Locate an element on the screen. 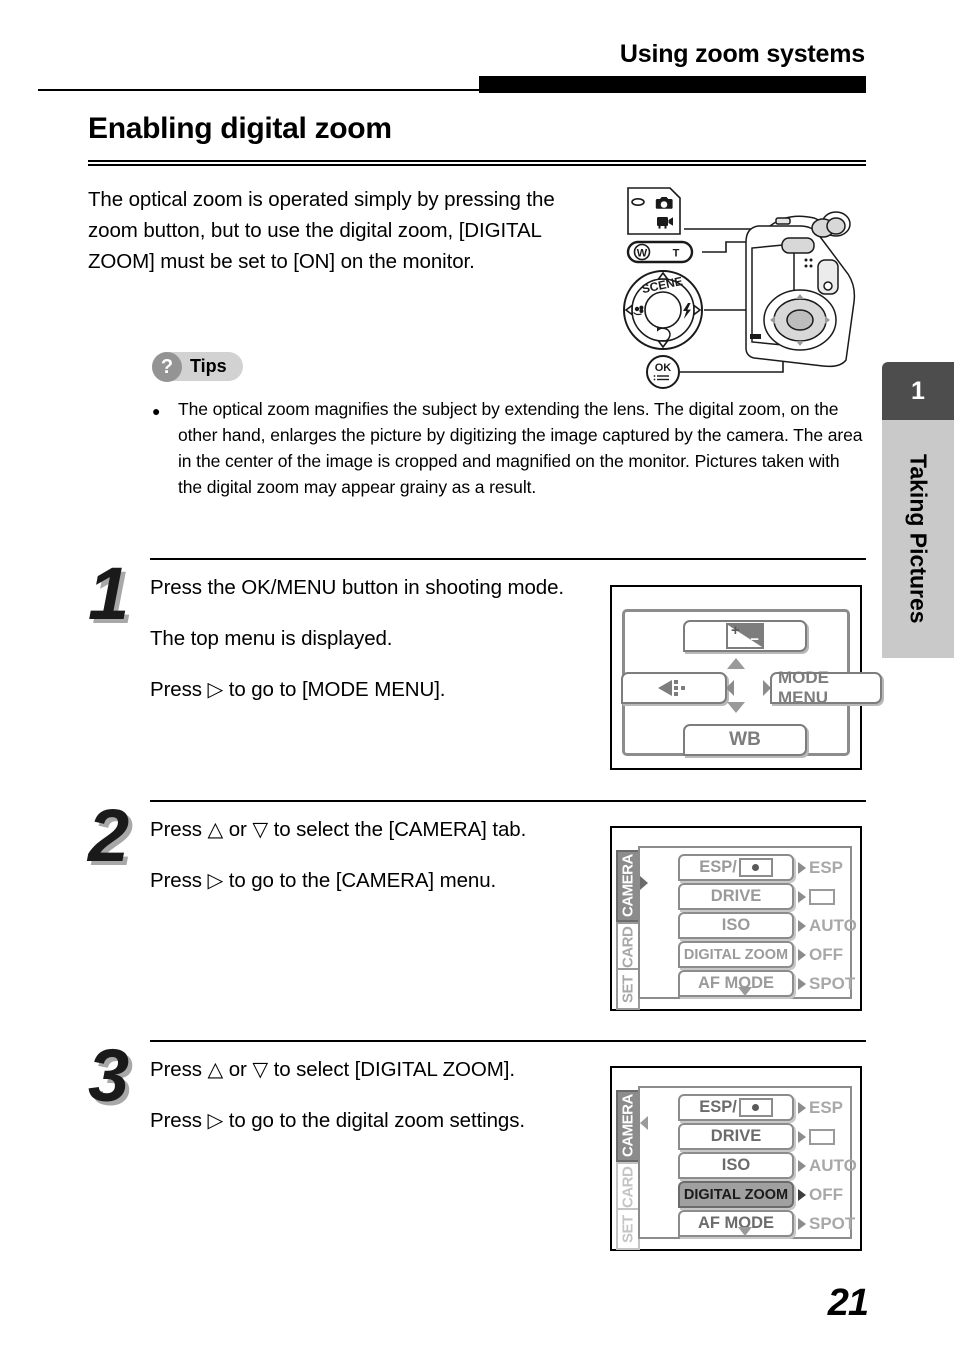 This screenshot has width=954, height=1357. step-paragraph: Press △ or ▽ to select [DIGITAL ZOOM]. is located at coordinates (332, 1069).